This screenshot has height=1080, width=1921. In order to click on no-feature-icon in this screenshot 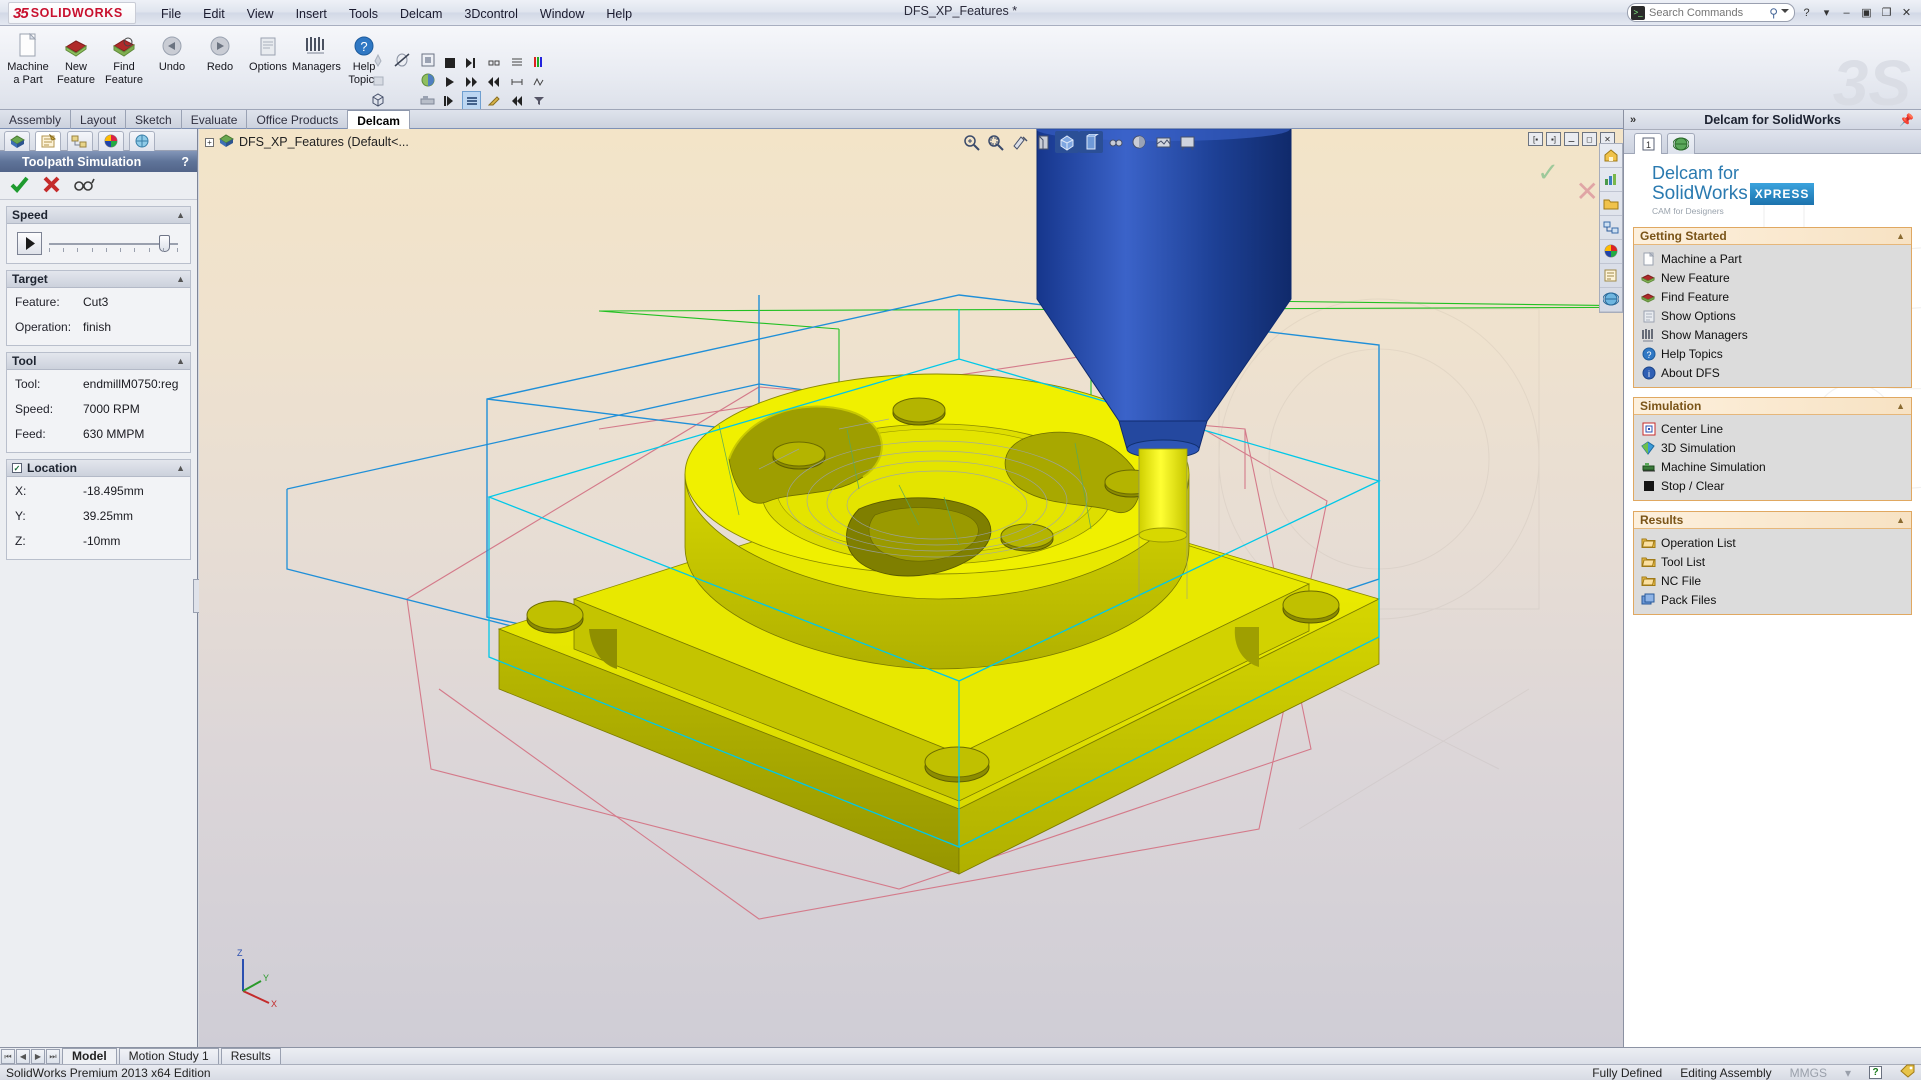, I will do `click(402, 60)`.